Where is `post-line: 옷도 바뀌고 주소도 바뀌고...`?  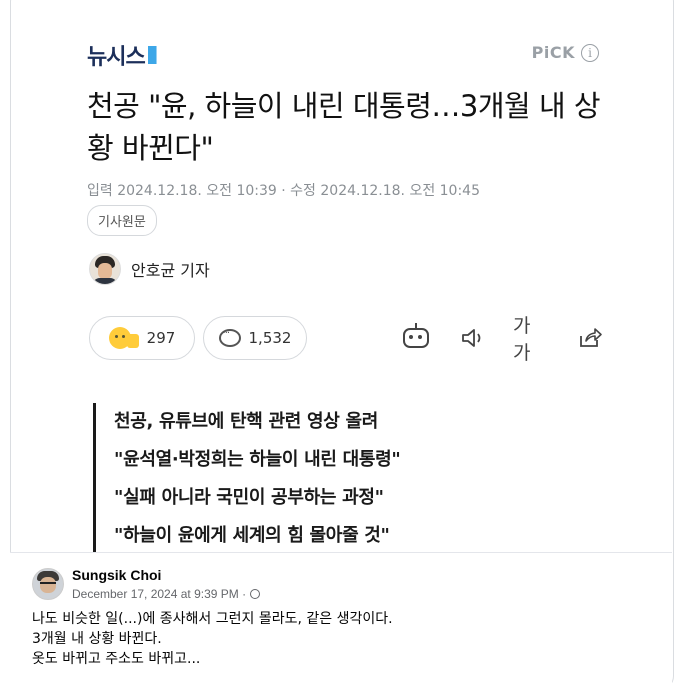 post-line: 옷도 바뀌고 주소도 바뀌고... is located at coordinates (116, 659).